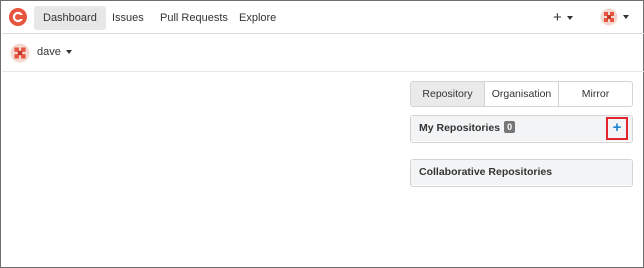 The image size is (644, 268). What do you see at coordinates (323, 18) in the screenshot?
I see `top-navbar: Dashboard Issues Pull Requests Explore +` at bounding box center [323, 18].